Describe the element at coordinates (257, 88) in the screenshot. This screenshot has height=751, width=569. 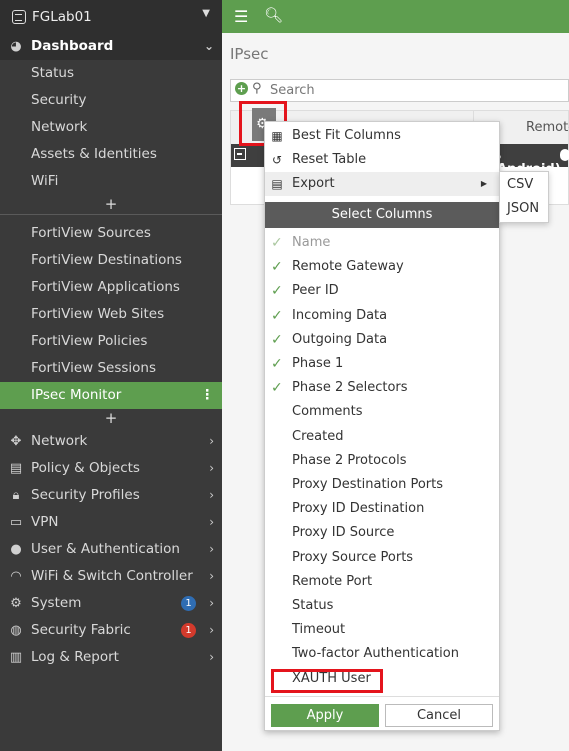
I see `search-icon: ⚲` at that location.